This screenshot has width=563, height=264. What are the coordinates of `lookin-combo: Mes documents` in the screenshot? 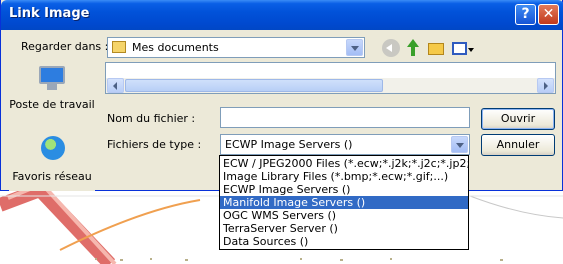 It's located at (236, 47).